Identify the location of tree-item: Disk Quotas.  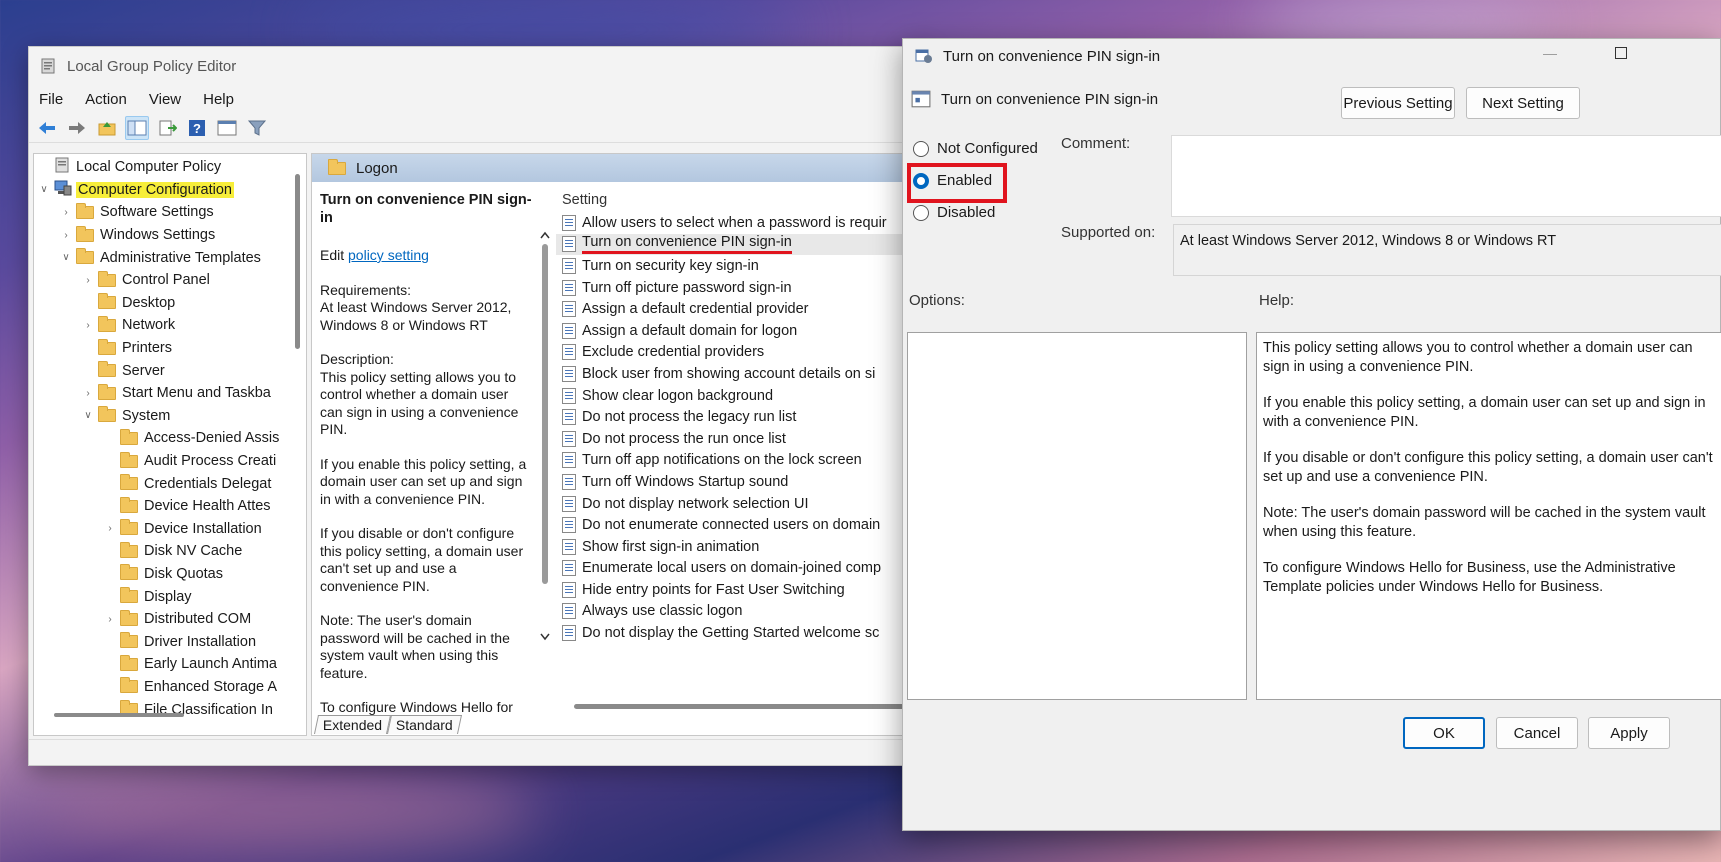
(170, 574).